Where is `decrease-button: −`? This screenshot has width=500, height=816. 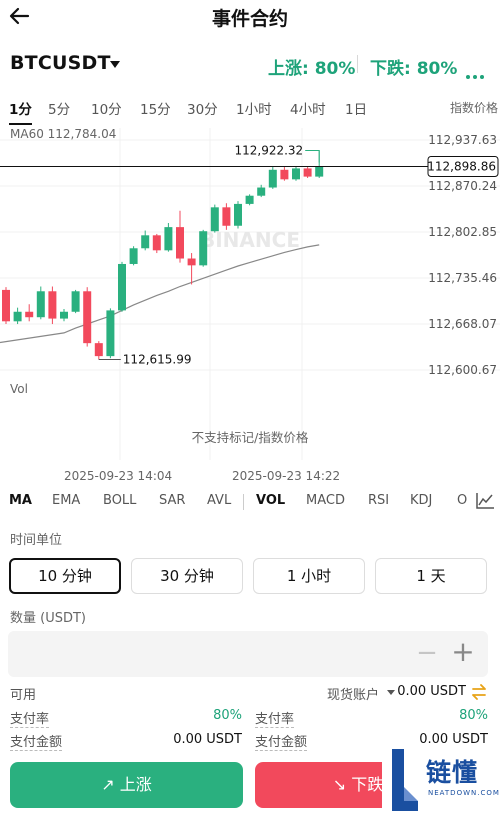 decrease-button: − is located at coordinates (427, 654).